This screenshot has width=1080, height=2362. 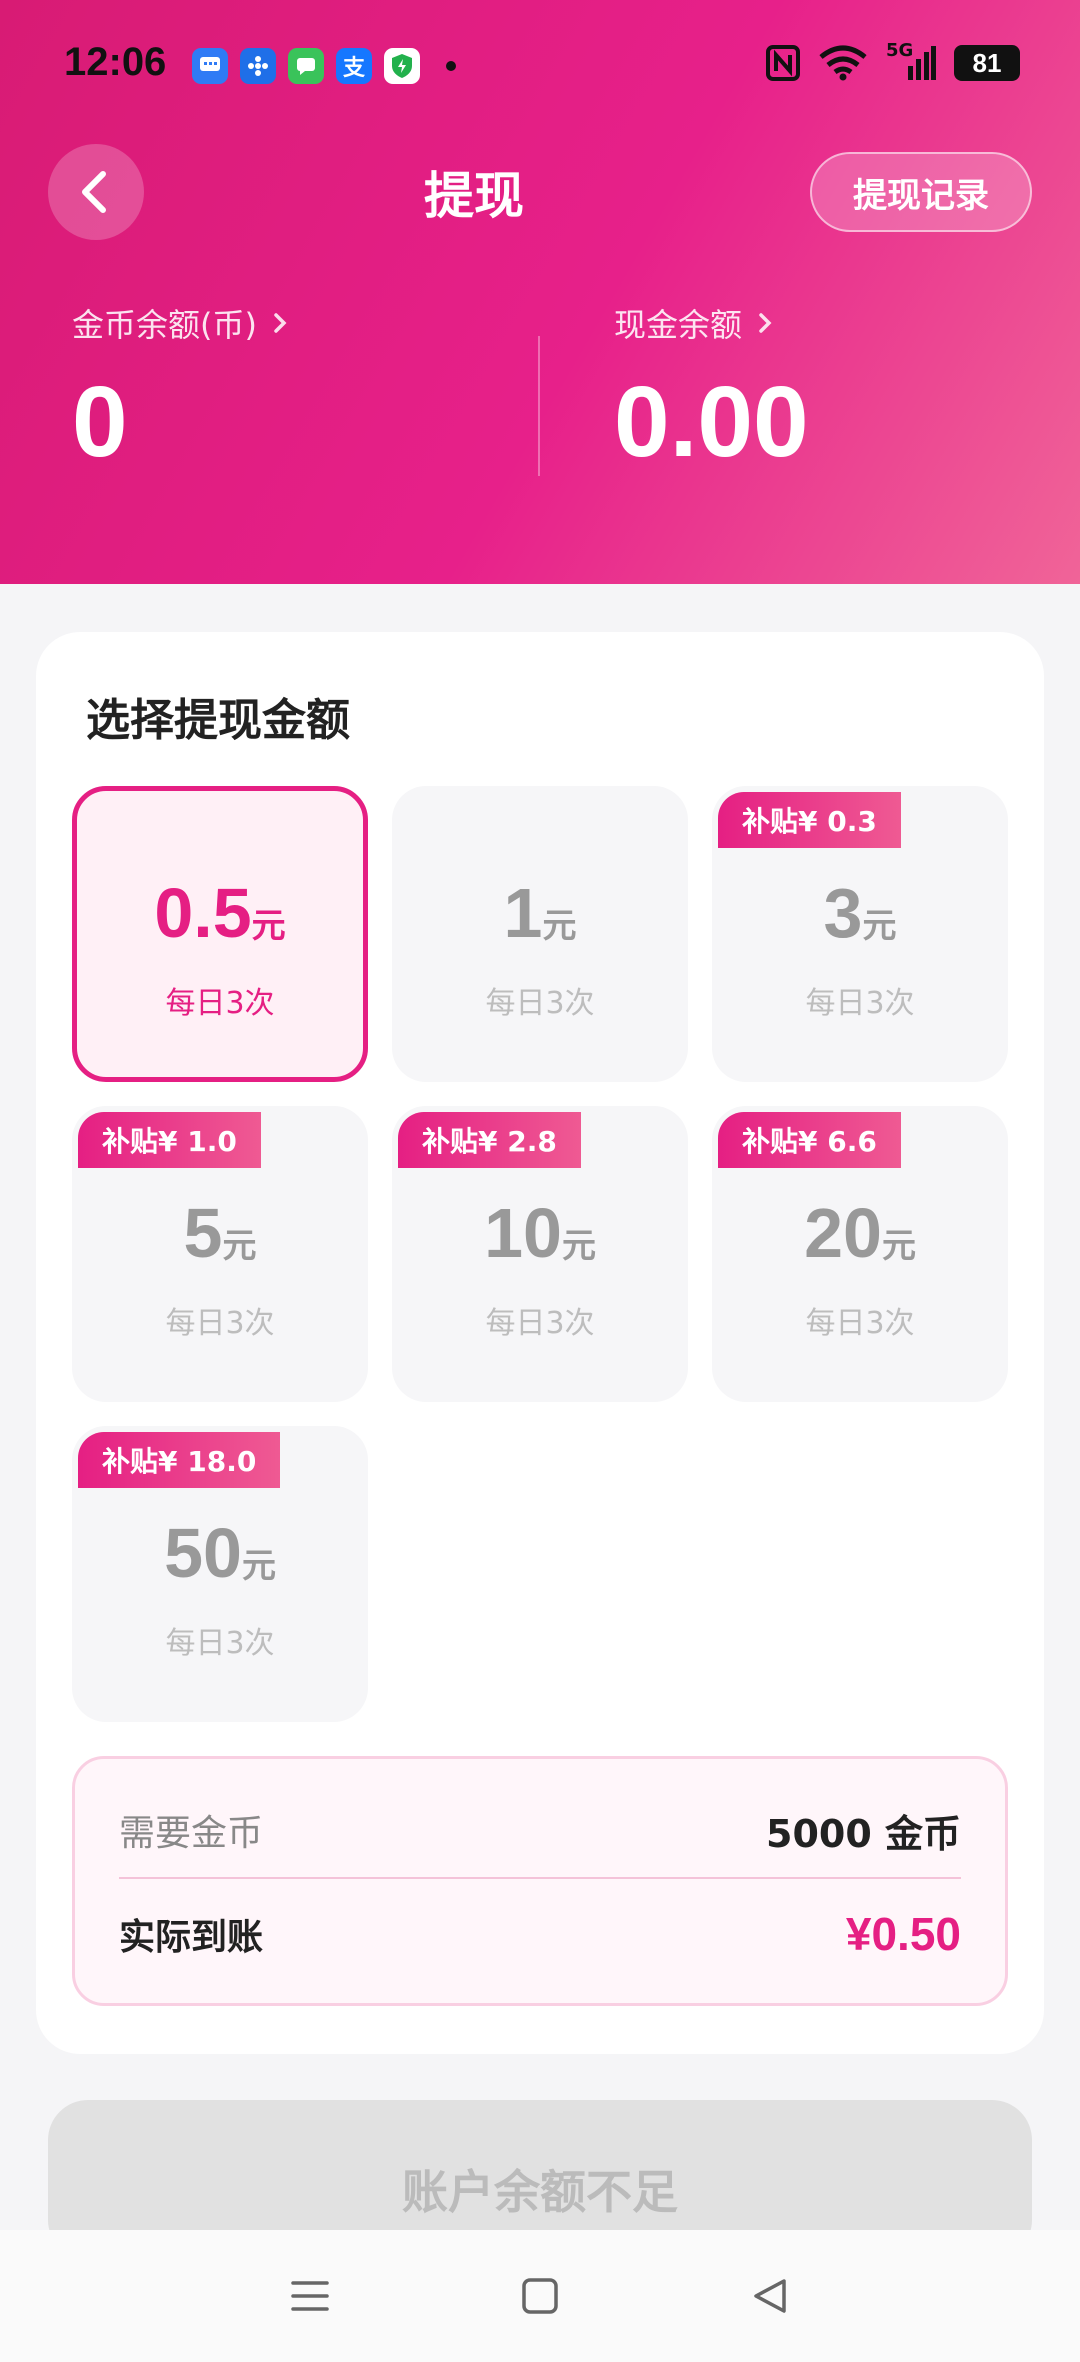 I want to click on summary-divider, so click(x=540, y=1878).